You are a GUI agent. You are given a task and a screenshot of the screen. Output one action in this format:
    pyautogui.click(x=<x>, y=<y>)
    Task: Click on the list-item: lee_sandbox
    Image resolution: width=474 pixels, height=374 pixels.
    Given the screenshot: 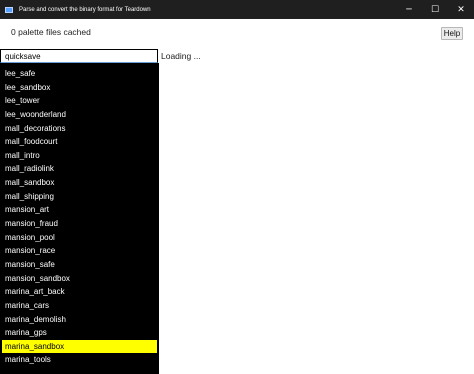 What is the action you would take?
    pyautogui.click(x=79, y=88)
    